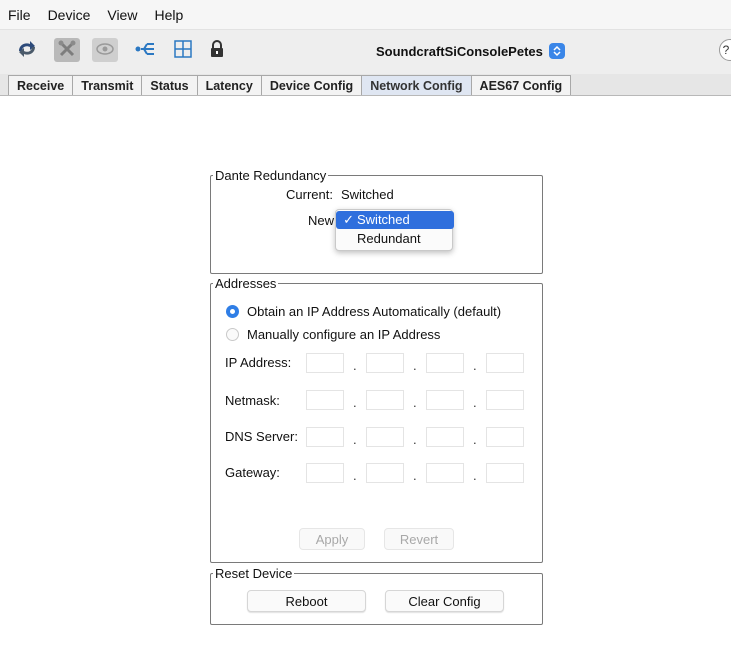 The image size is (731, 657). What do you see at coordinates (521, 85) in the screenshot?
I see `tab-aes67-config: AES67 Config` at bounding box center [521, 85].